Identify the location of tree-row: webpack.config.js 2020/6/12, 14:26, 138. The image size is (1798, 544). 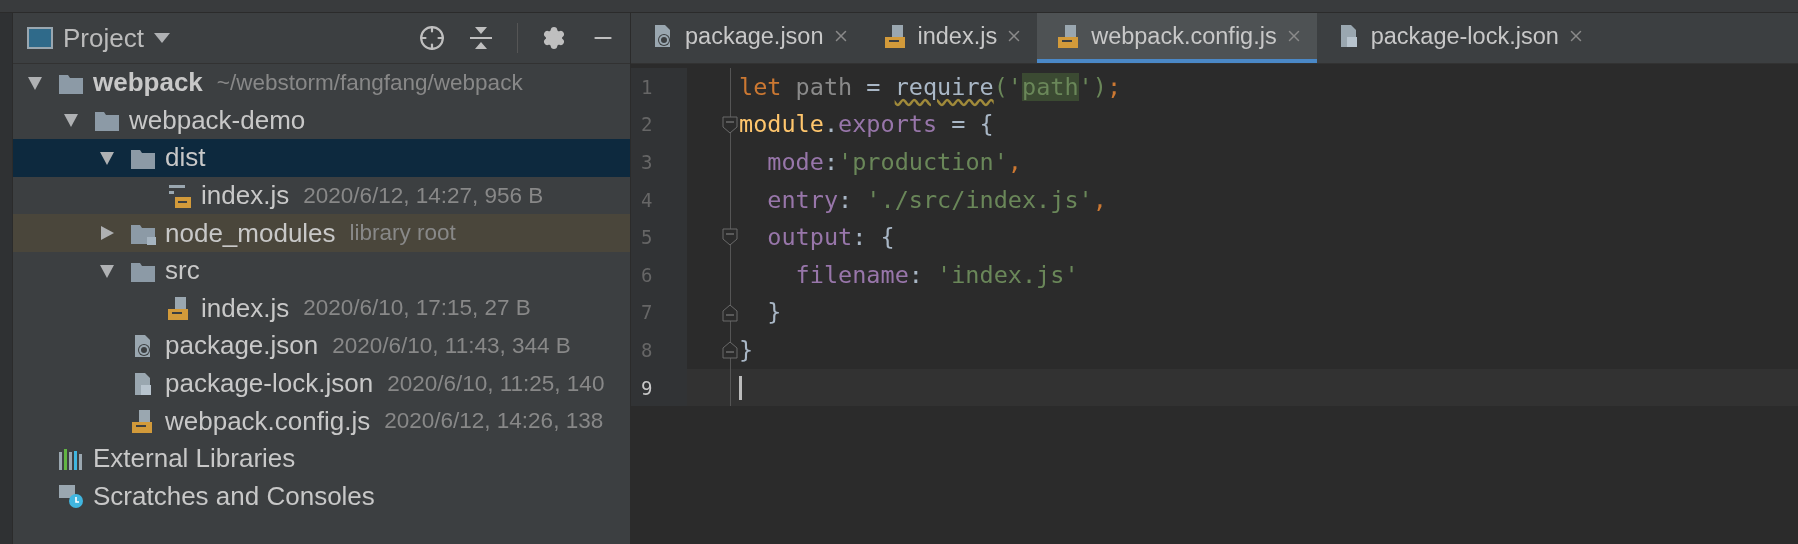
(321, 421).